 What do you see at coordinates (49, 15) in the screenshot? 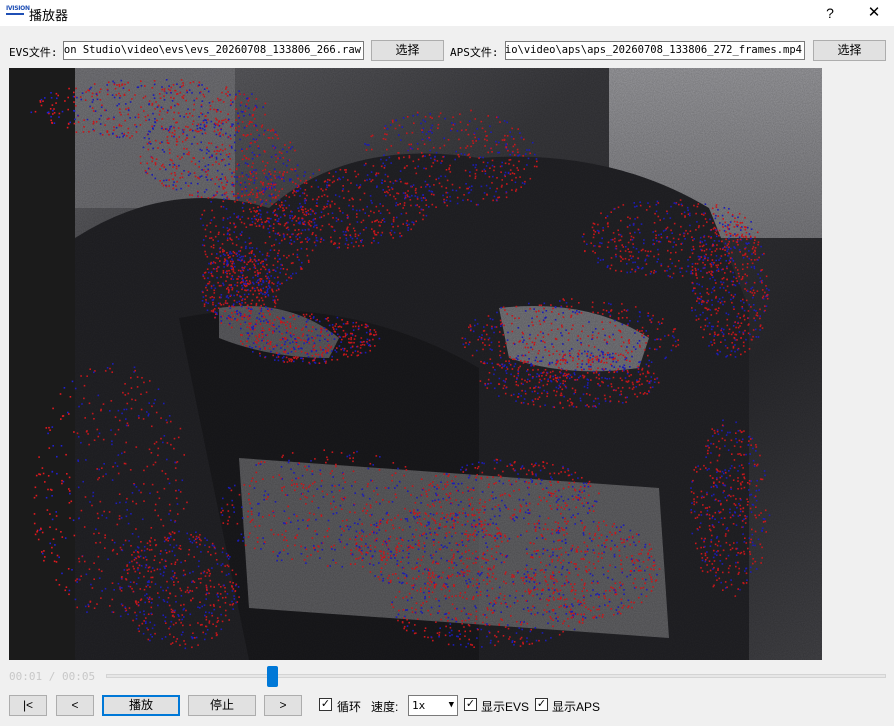
I see `window-title: 播放器` at bounding box center [49, 15].